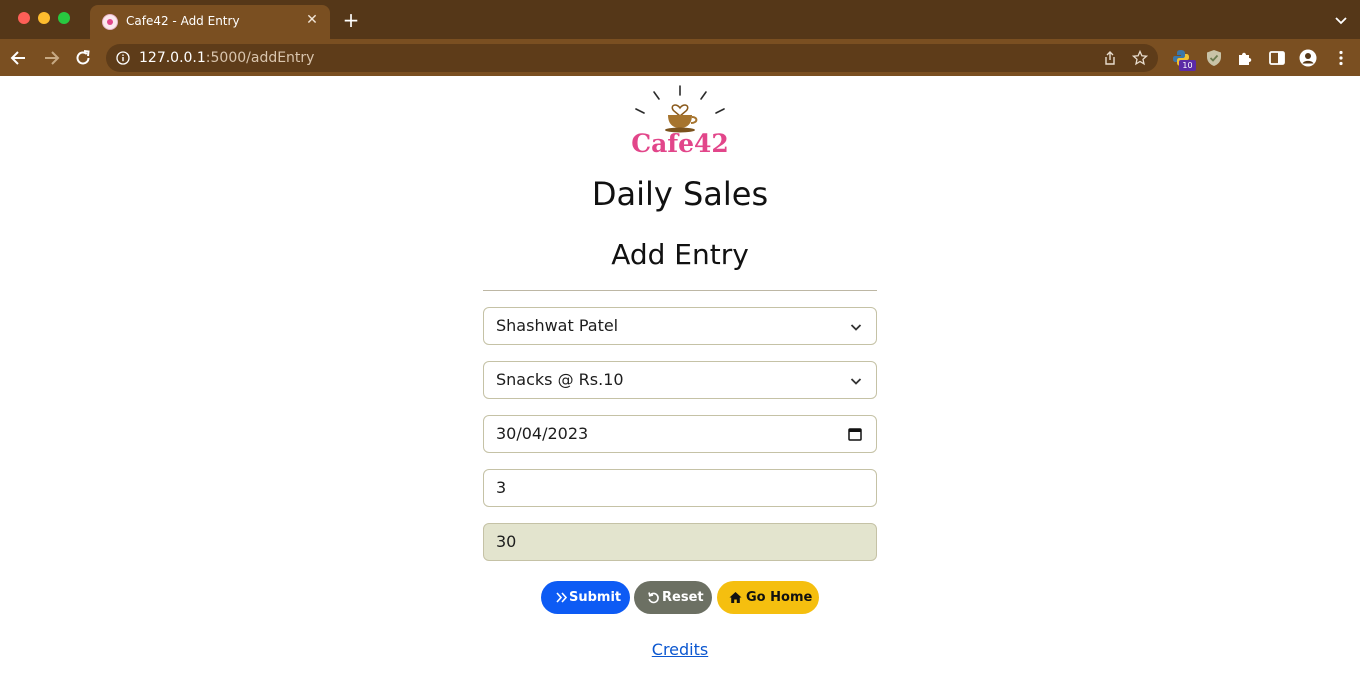 The width and height of the screenshot is (1360, 685). What do you see at coordinates (506, 541) in the screenshot?
I see `total-amount-value: 30` at bounding box center [506, 541].